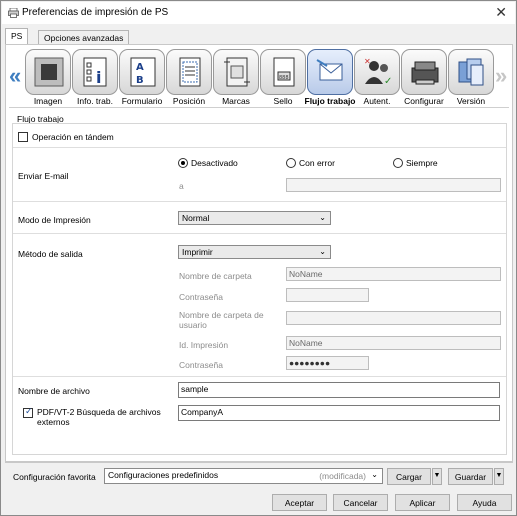  What do you see at coordinates (183, 163) in the screenshot?
I see `email-radio-off` at bounding box center [183, 163].